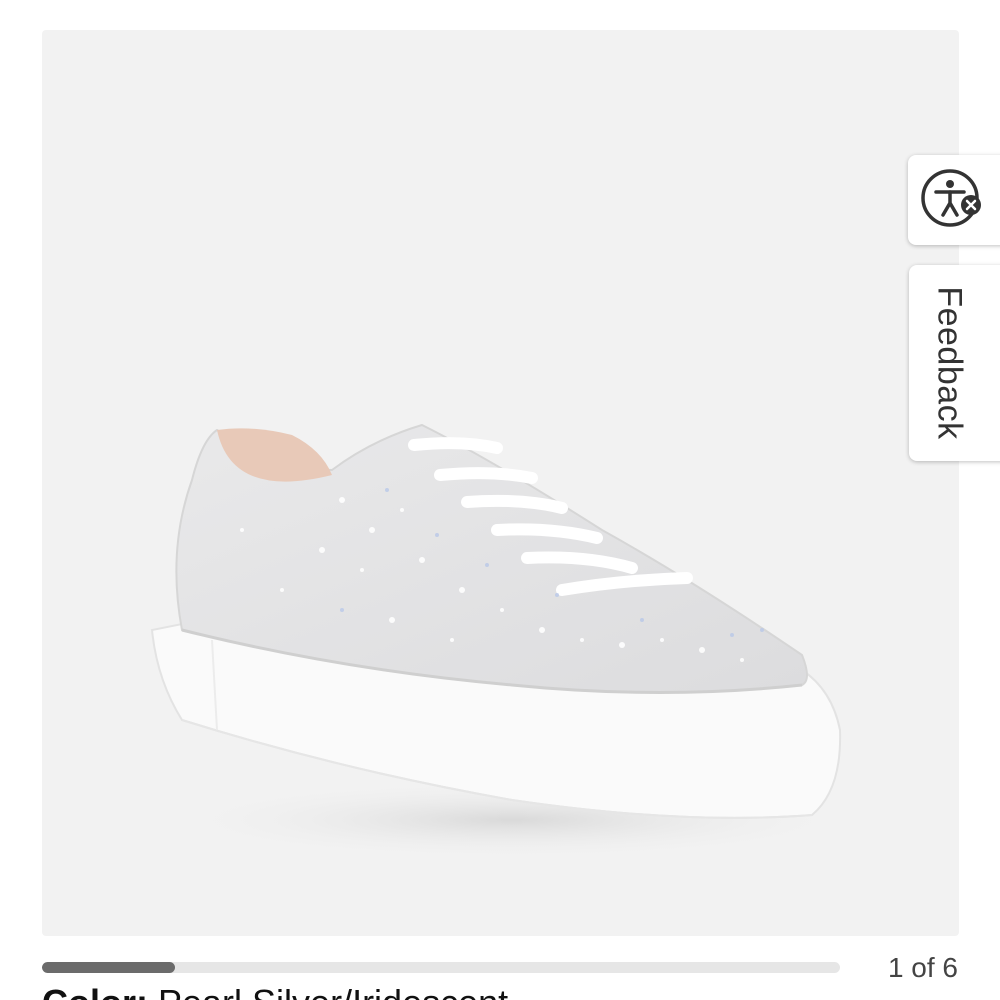 Image resolution: width=1000 pixels, height=1000 pixels. Describe the element at coordinates (333, 991) in the screenshot. I see `color-value: Pearl Silver/Iridescent` at that location.